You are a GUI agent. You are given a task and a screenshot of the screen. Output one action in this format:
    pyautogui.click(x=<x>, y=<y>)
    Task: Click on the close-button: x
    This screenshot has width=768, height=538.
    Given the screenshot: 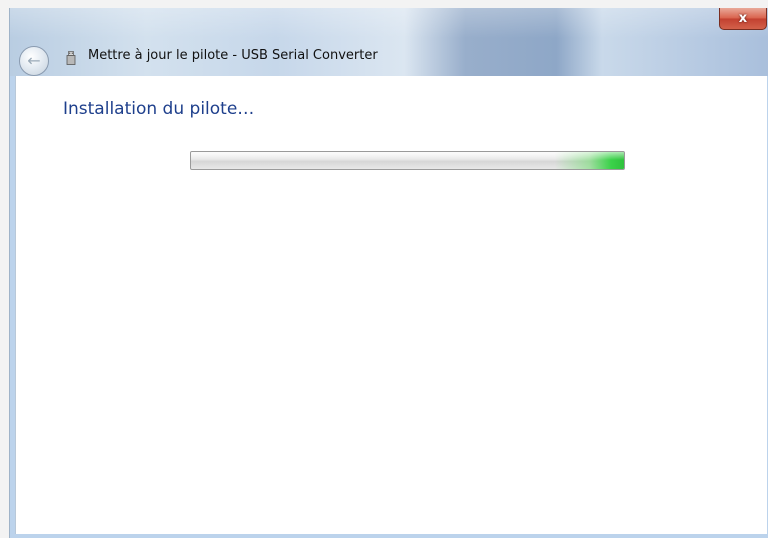 What is the action you would take?
    pyautogui.click(x=743, y=19)
    